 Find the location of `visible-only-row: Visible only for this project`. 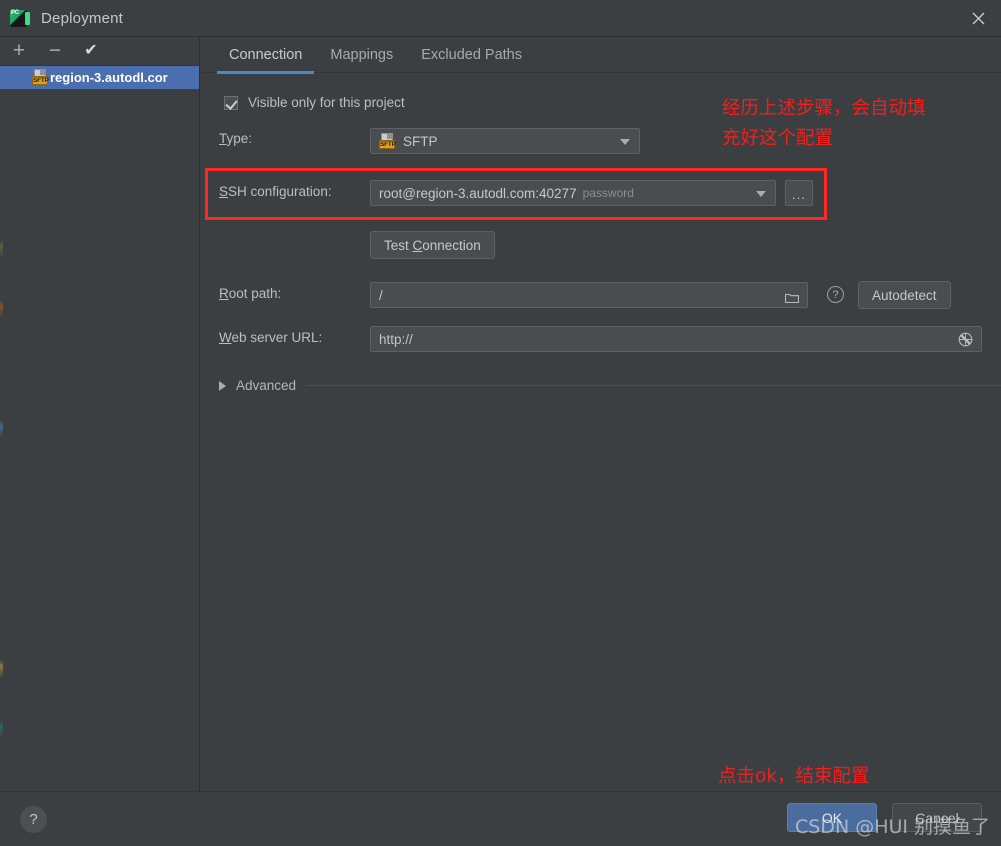

visible-only-row: Visible only for this project is located at coordinates (314, 102).